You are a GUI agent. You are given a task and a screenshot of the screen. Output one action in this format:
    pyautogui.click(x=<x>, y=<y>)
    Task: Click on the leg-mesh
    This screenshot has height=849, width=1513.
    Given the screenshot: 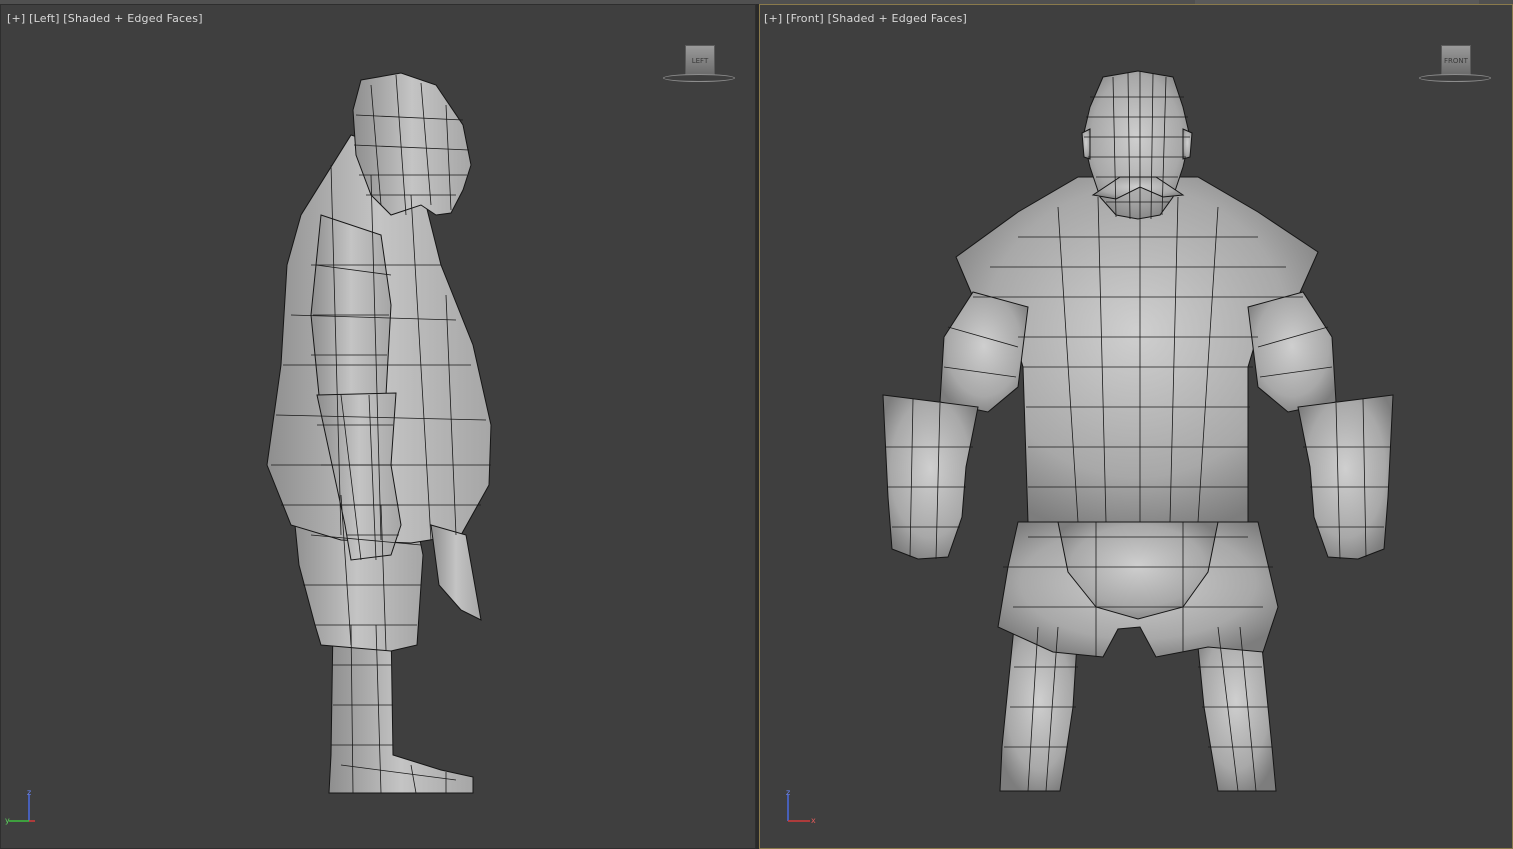 What is the action you would take?
    pyautogui.click(x=401, y=709)
    